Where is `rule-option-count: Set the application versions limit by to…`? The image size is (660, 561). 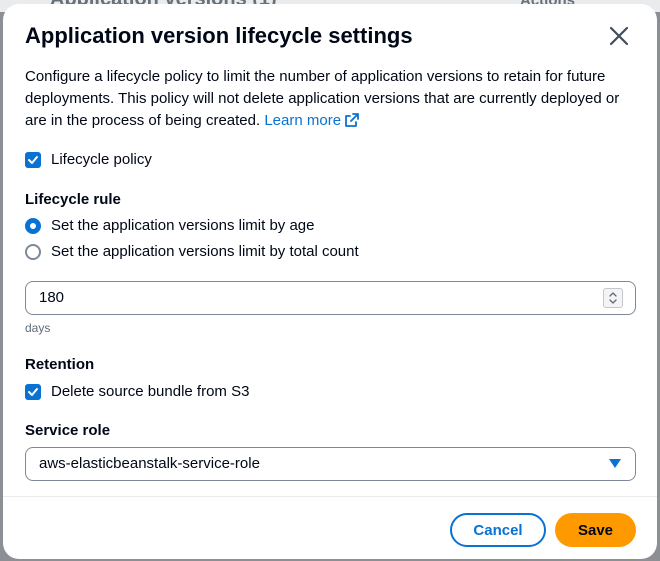
rule-option-count: Set the application versions limit by to… is located at coordinates (192, 251).